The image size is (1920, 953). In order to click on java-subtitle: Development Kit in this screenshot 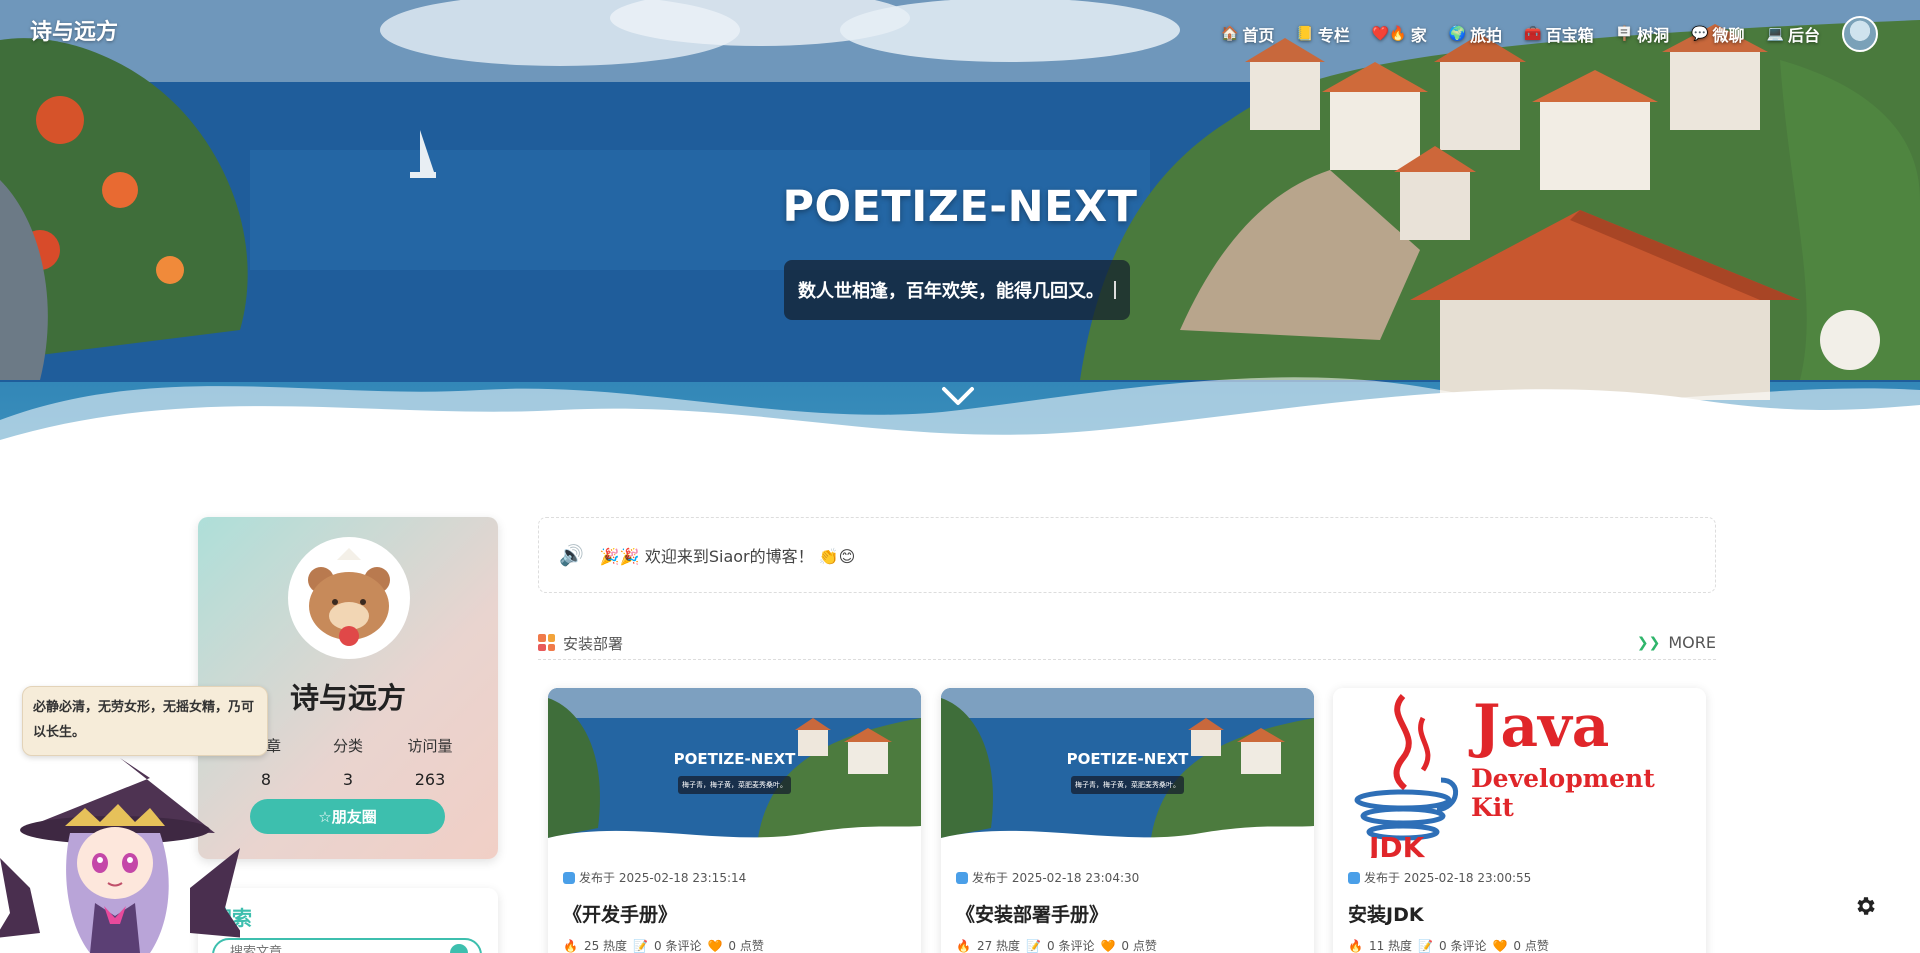, I will do `click(1563, 793)`.